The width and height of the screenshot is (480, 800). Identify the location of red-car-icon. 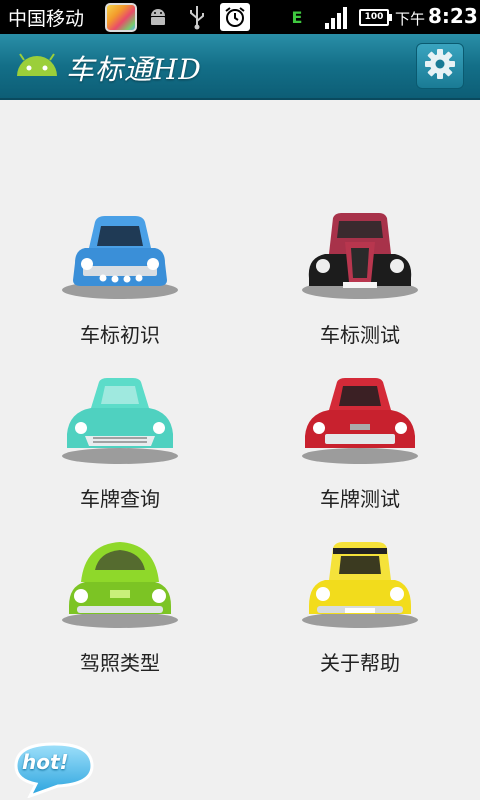
(360, 419).